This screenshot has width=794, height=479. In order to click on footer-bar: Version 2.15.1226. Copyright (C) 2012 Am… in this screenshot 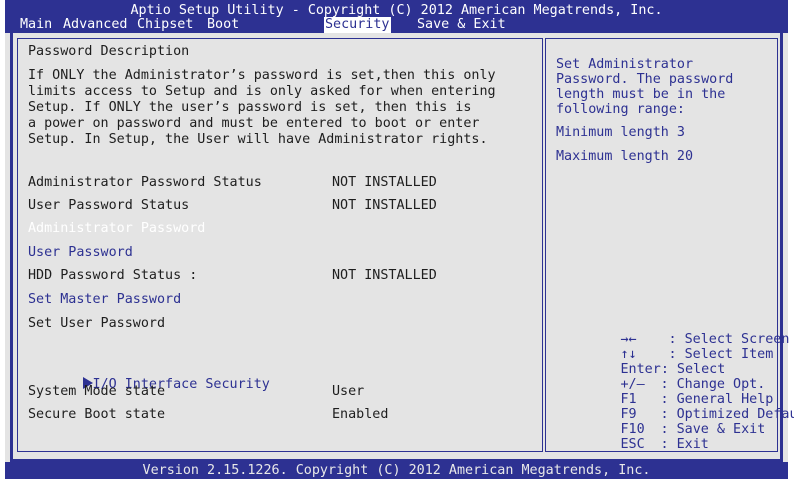, I will do `click(396, 470)`.